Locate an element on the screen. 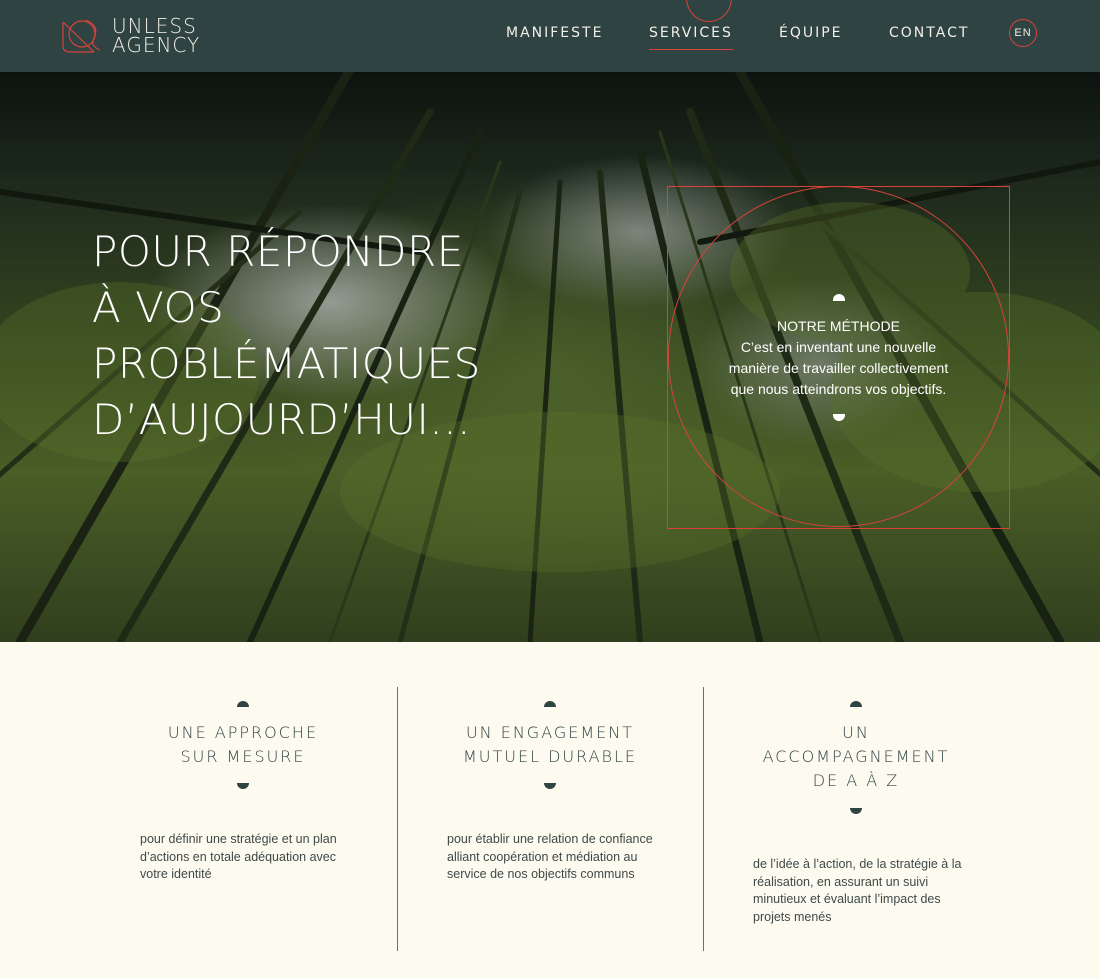 Image resolution: width=1100 pixels, height=978 pixels. feature-3-body-line-3: minutieux et évaluant l’impact des is located at coordinates (847, 899).